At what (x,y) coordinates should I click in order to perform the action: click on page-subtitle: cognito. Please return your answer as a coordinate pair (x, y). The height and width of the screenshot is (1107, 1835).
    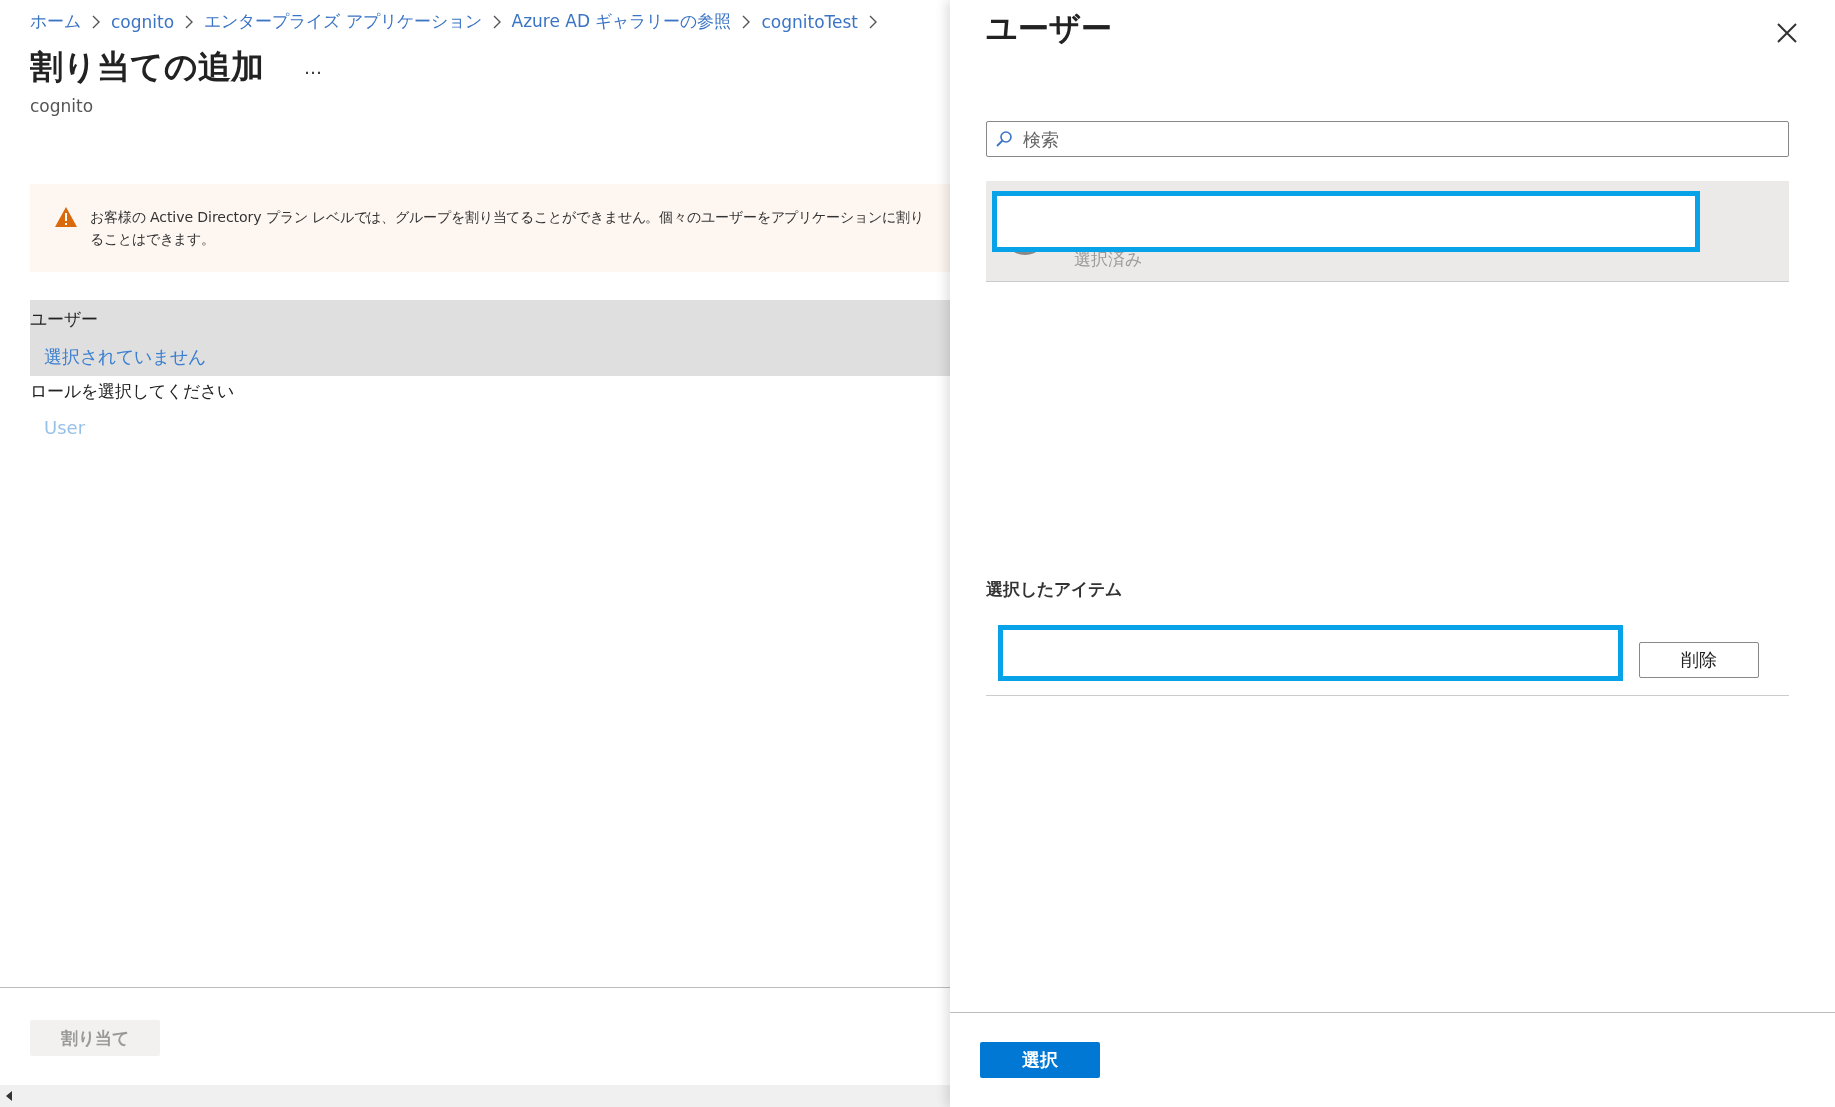
    Looking at the image, I should click on (62, 106).